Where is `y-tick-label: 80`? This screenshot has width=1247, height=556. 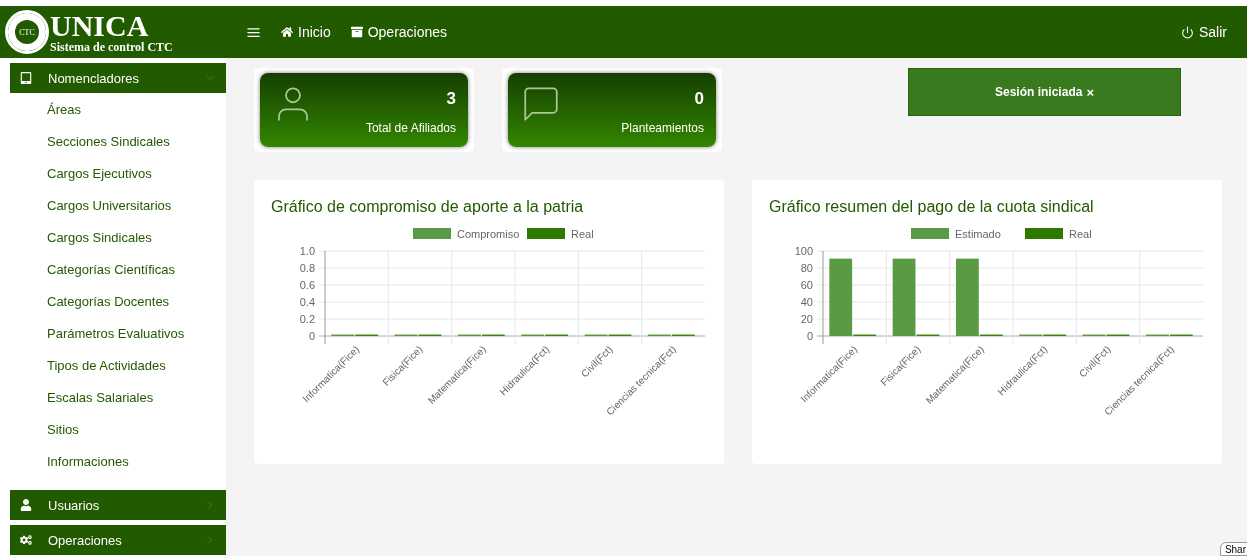 y-tick-label: 80 is located at coordinates (806, 268).